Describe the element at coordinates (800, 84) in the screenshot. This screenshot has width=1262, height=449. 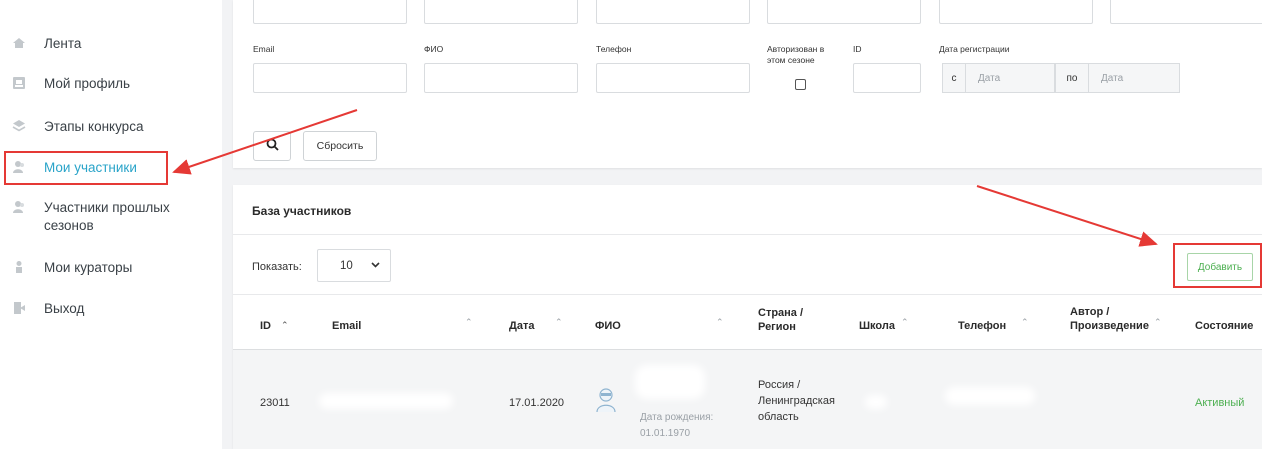
I see `authorized-checkbox` at that location.